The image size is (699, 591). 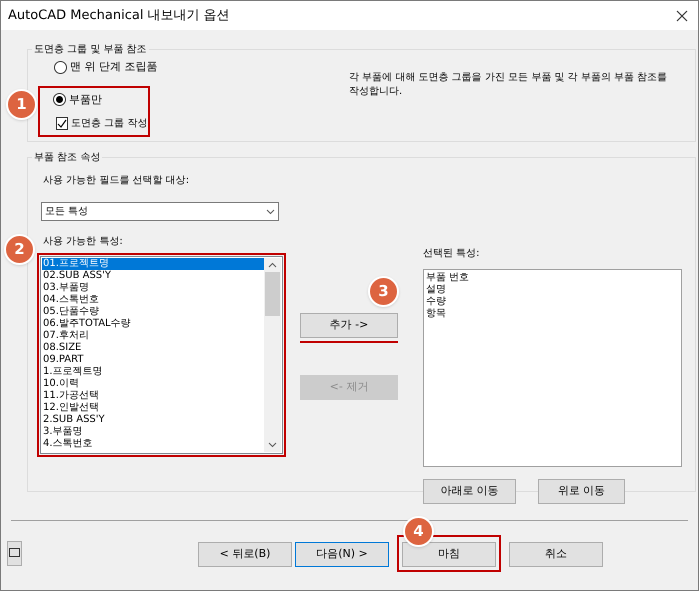 I want to click on step-badge: 1, so click(x=21, y=104).